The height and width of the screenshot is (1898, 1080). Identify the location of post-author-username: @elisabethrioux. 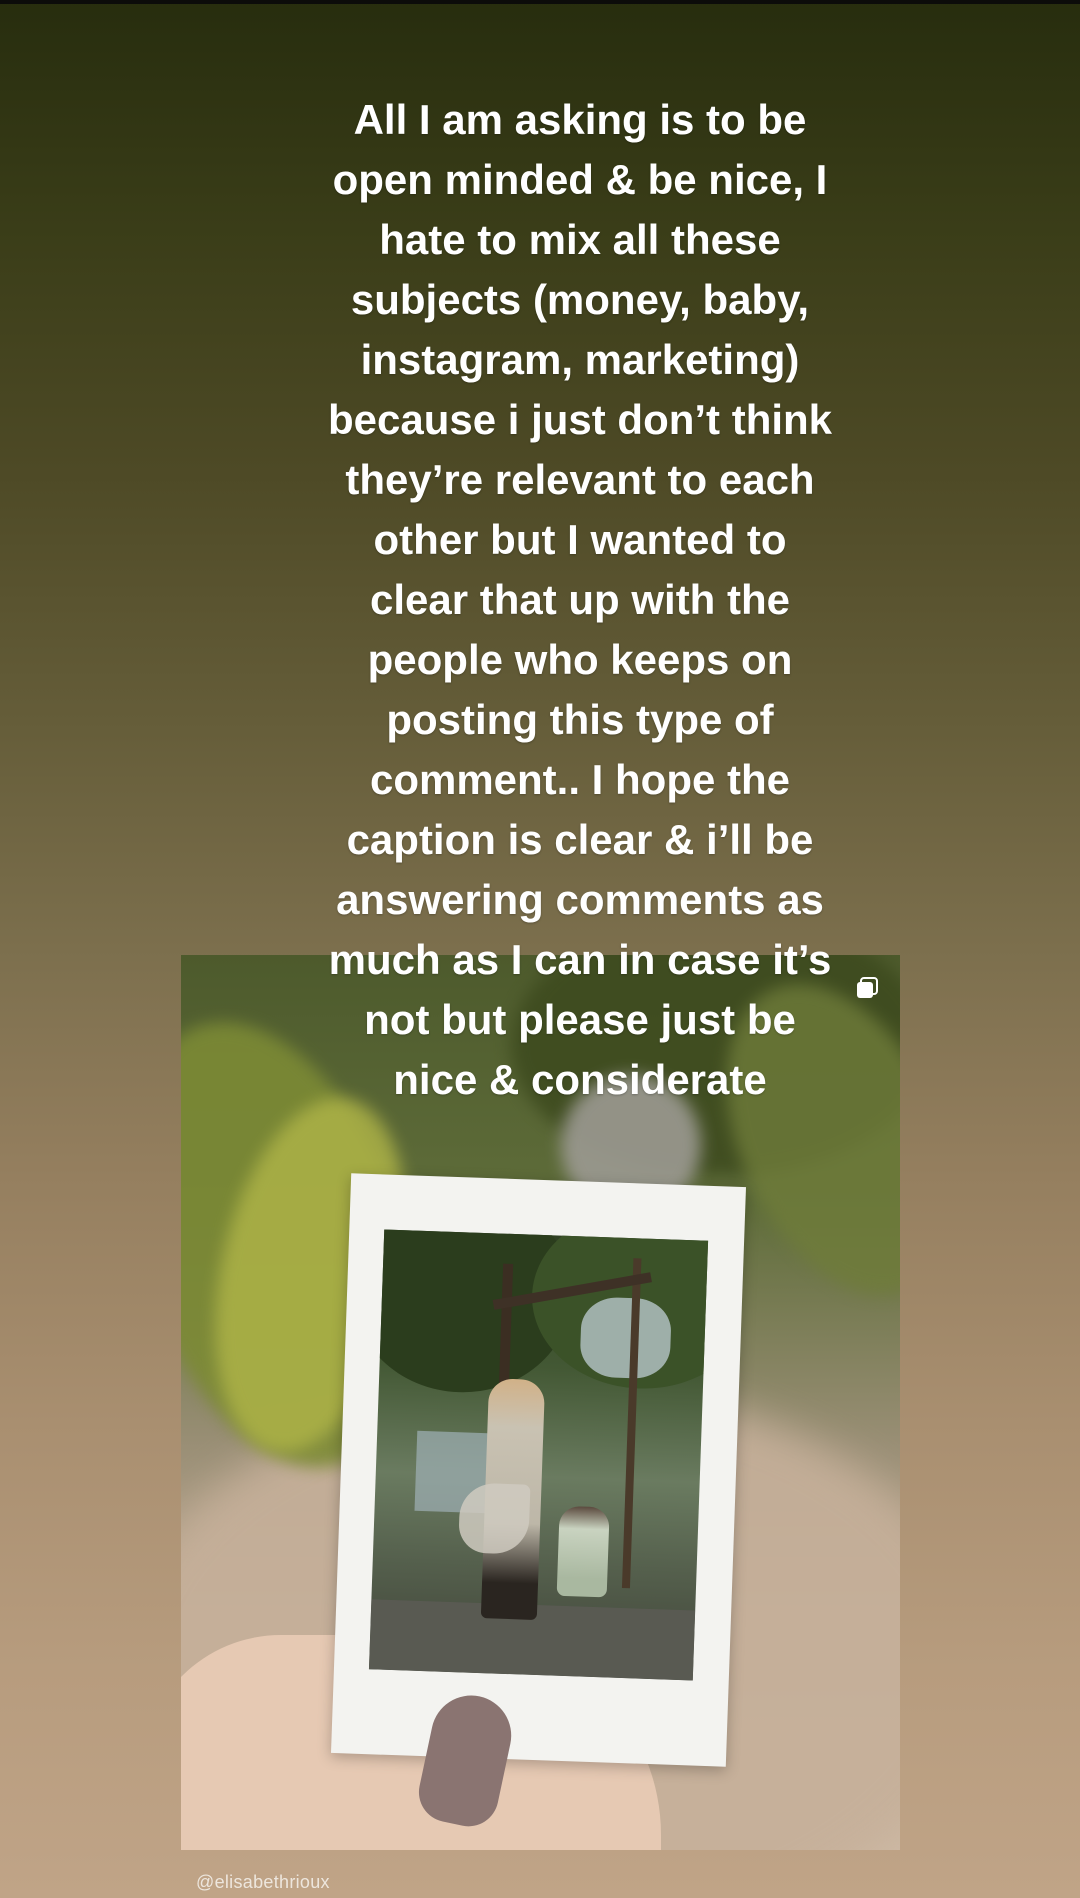
(263, 1882).